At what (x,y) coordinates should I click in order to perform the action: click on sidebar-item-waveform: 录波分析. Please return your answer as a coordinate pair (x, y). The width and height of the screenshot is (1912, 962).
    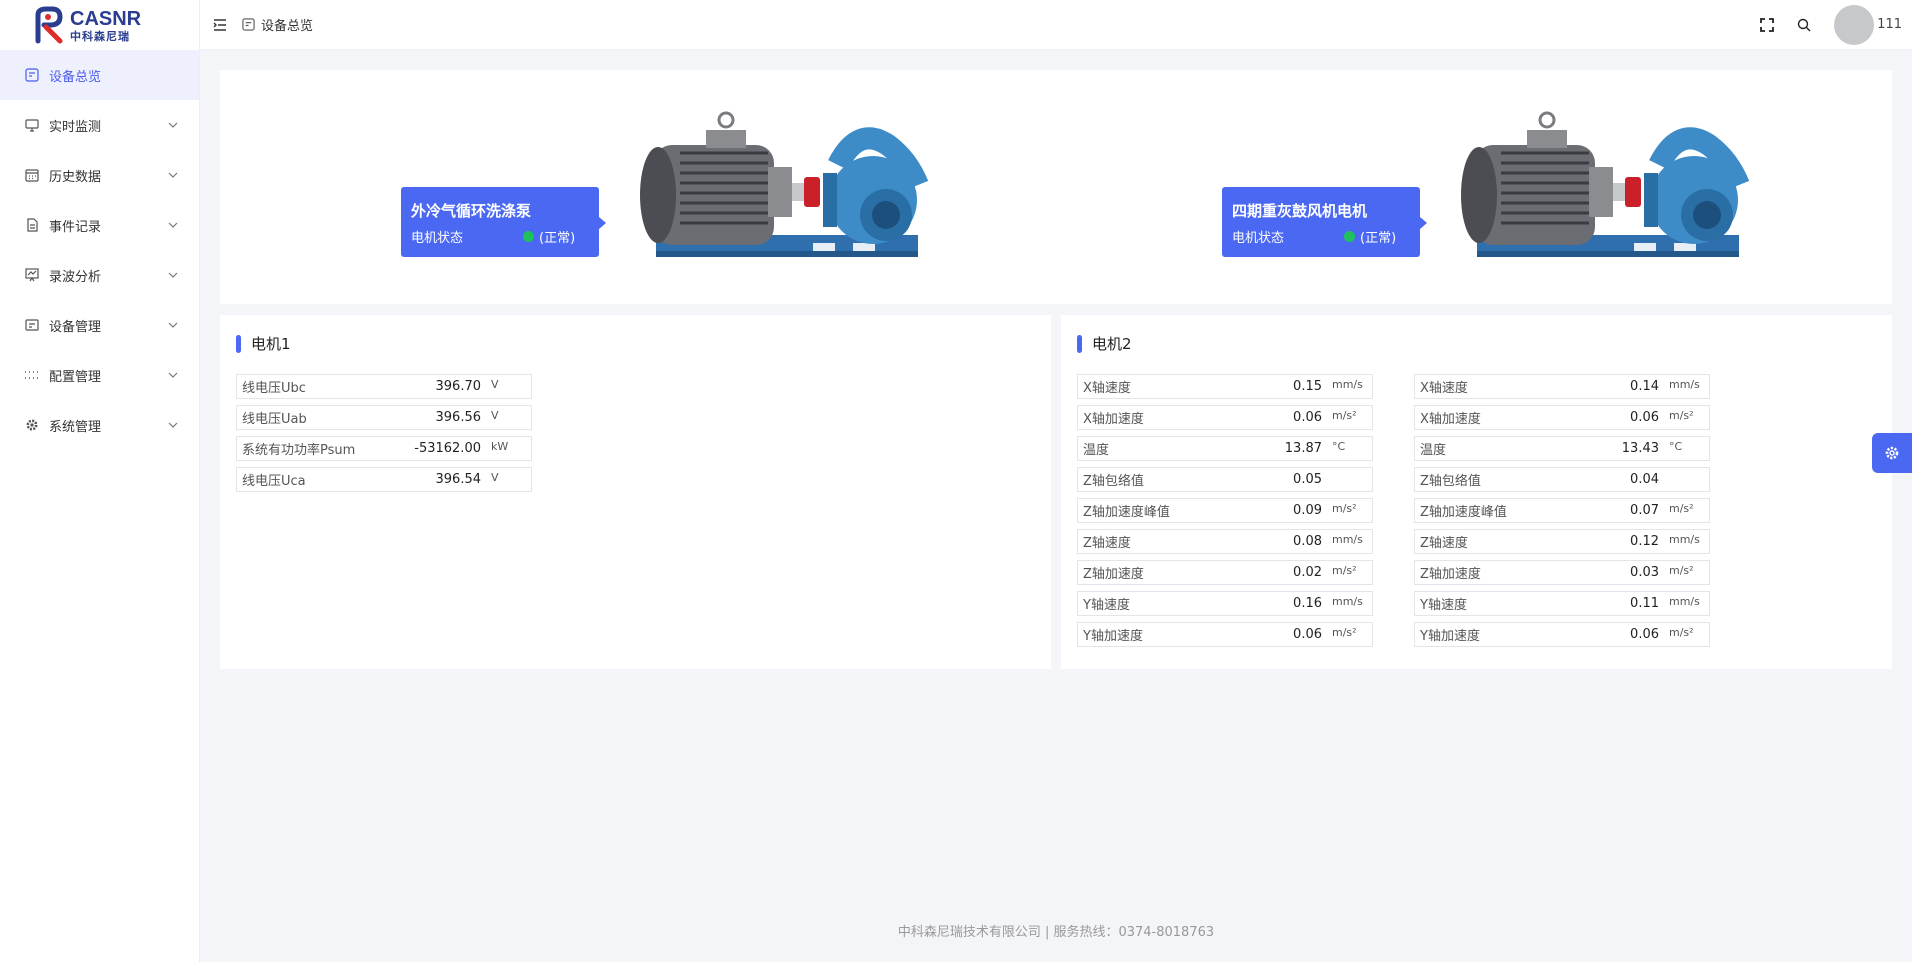
    Looking at the image, I should click on (99, 275).